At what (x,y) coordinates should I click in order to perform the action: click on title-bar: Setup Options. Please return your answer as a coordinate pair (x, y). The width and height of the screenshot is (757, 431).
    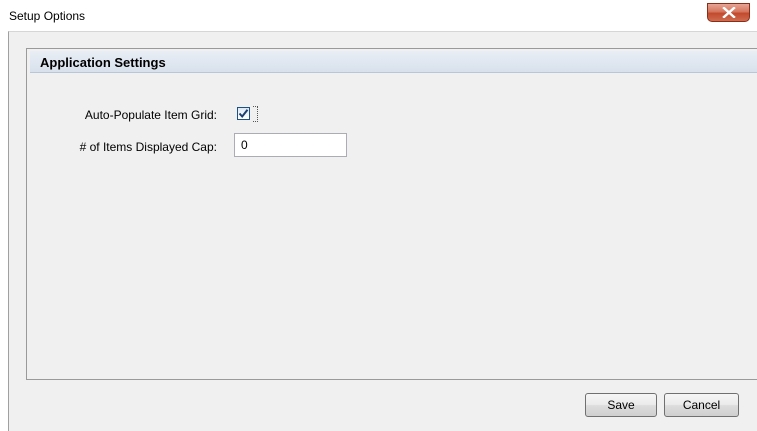
    Looking at the image, I should click on (378, 14).